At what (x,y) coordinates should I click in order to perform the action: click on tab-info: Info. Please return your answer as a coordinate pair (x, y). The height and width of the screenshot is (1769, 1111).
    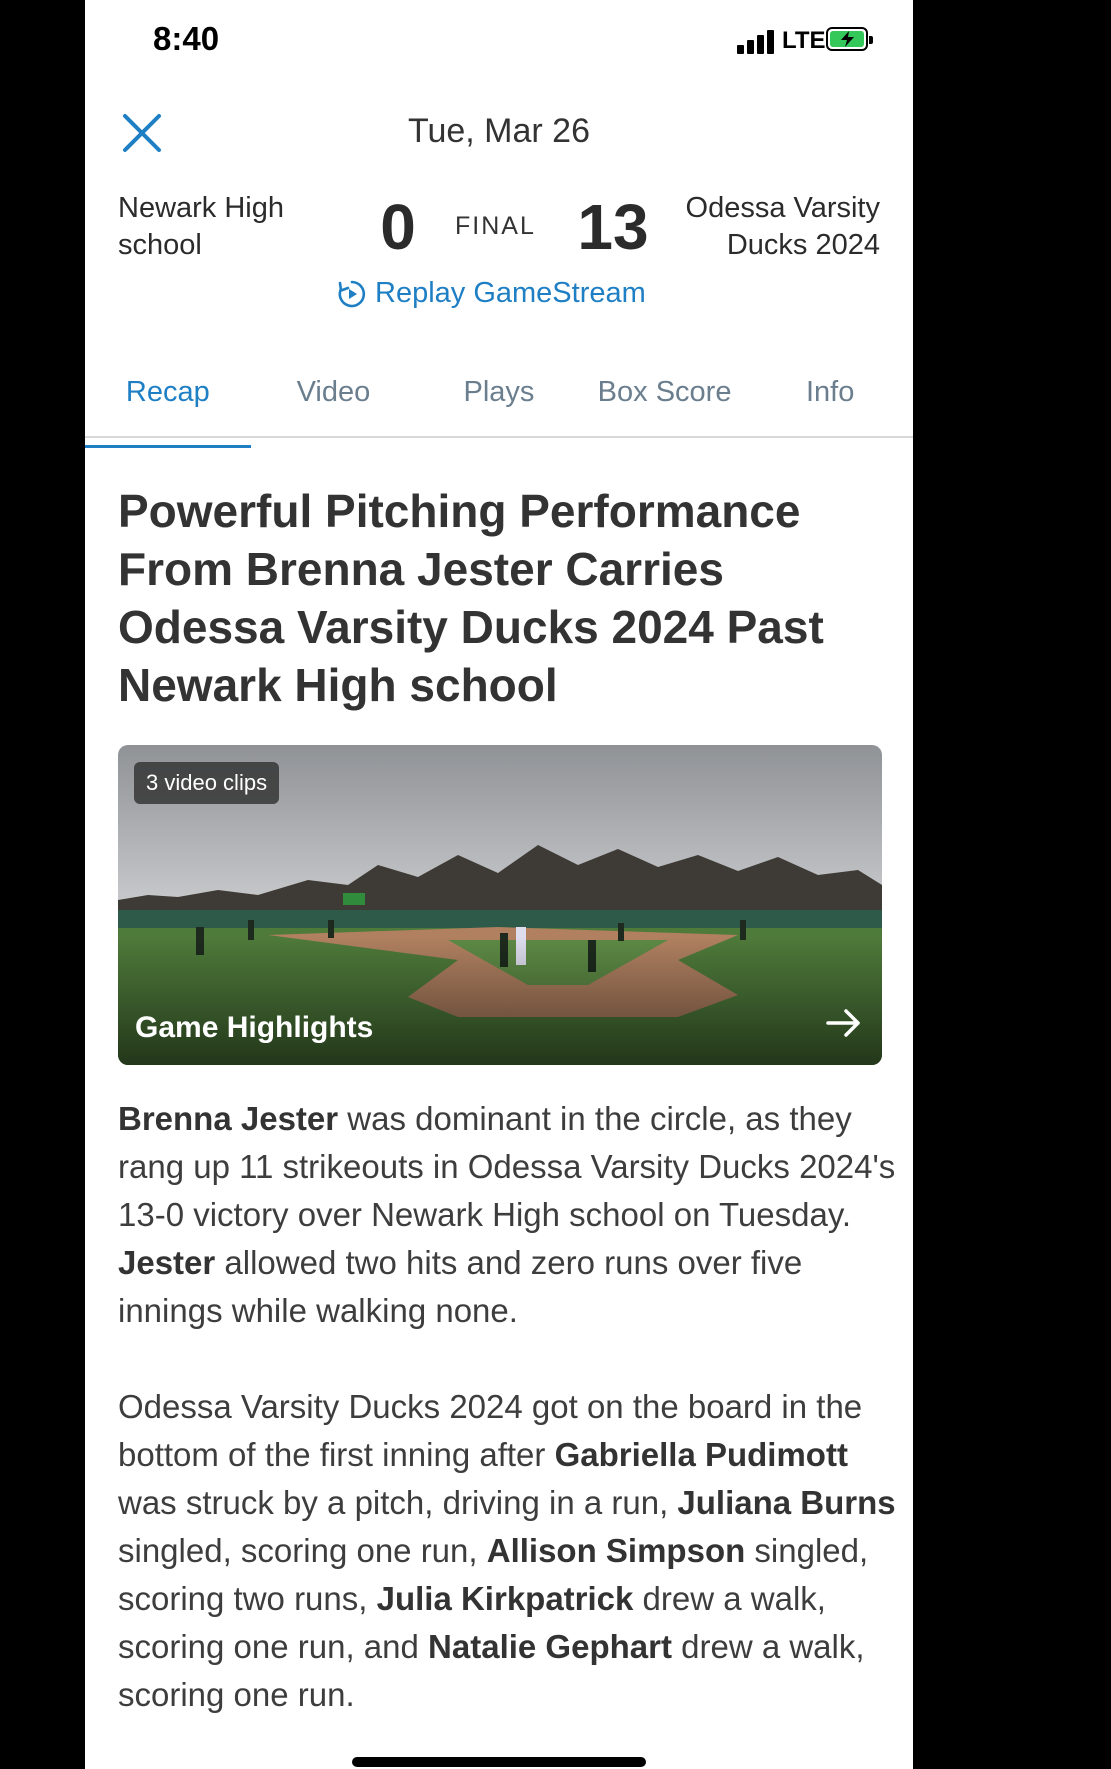
    Looking at the image, I should click on (830, 398).